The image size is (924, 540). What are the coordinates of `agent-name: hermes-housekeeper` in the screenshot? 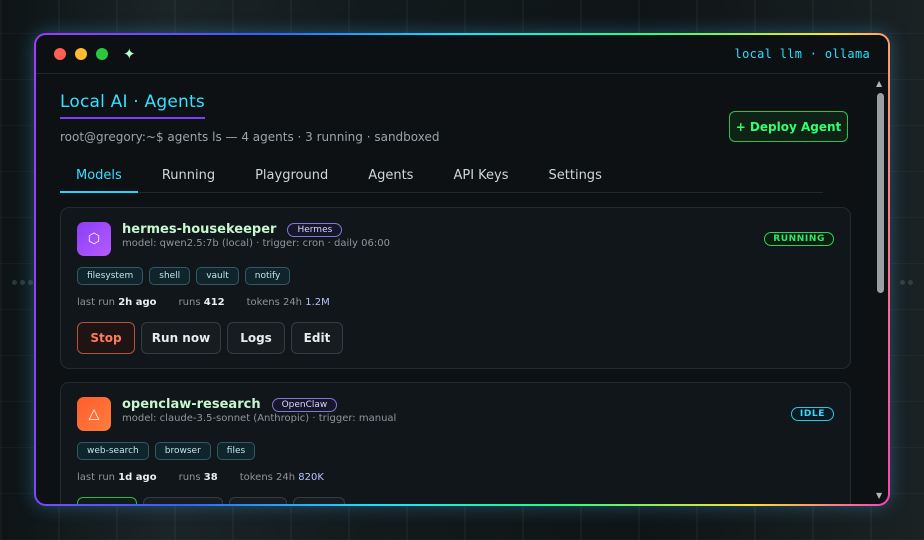 It's located at (199, 229).